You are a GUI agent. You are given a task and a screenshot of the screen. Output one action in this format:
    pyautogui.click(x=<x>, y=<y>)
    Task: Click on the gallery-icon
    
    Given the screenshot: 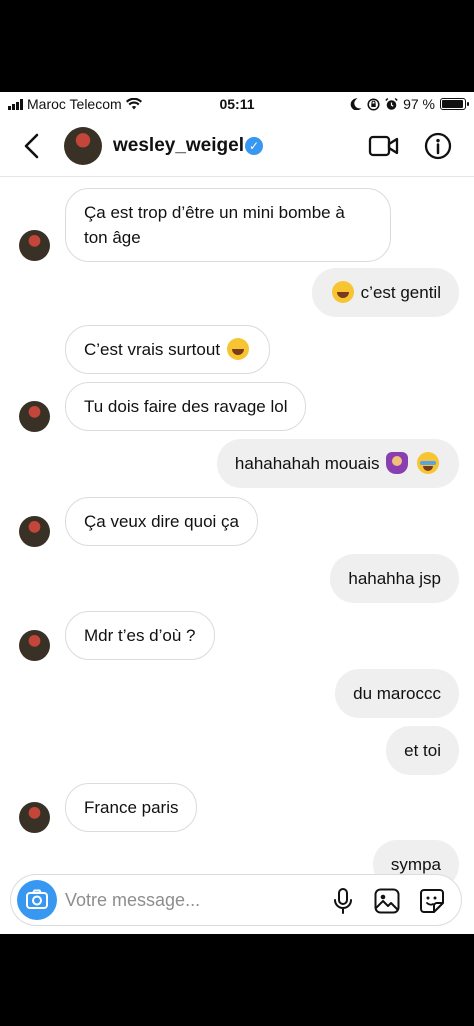 What is the action you would take?
    pyautogui.click(x=387, y=901)
    